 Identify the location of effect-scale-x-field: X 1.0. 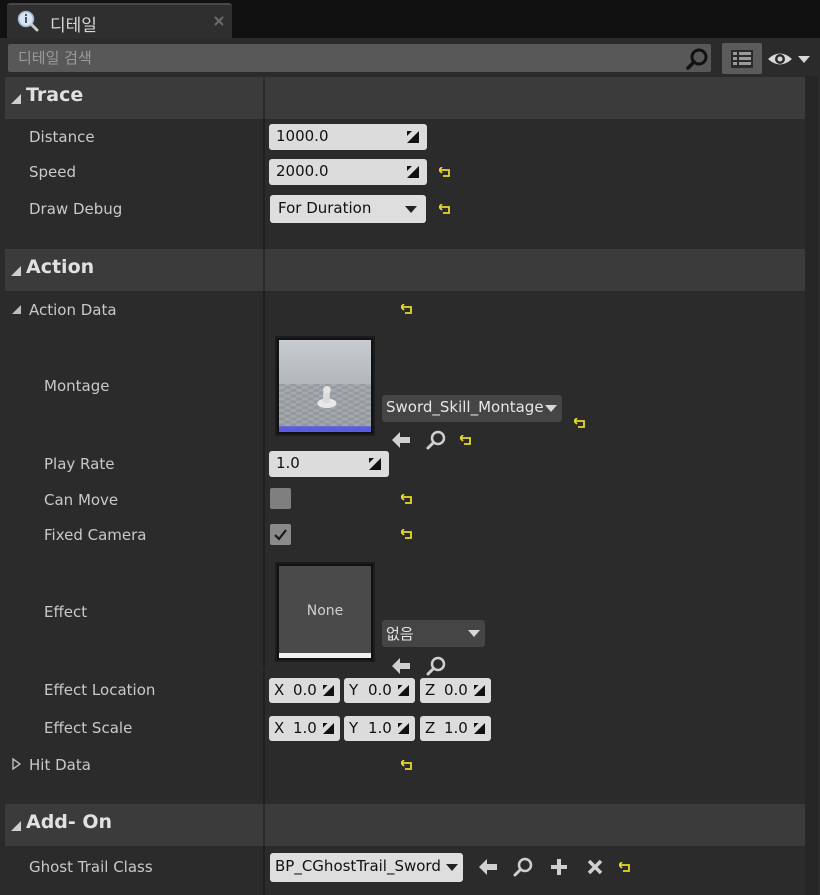
(304, 728).